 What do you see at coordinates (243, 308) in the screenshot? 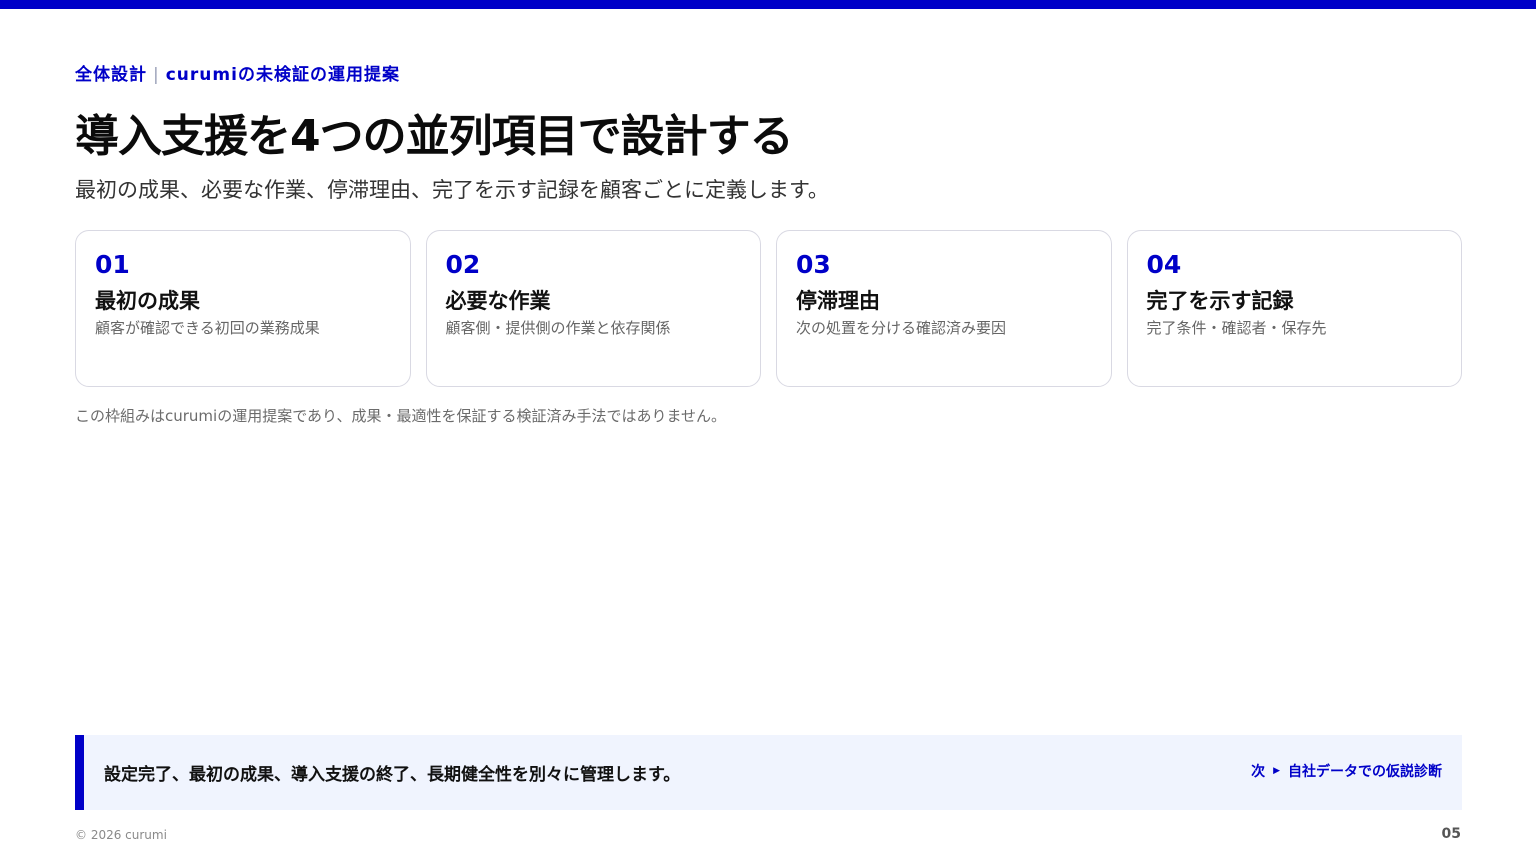
I see `card-first-outcome: 01 最初の成果 顧客が確認できる初回の業務成果` at bounding box center [243, 308].